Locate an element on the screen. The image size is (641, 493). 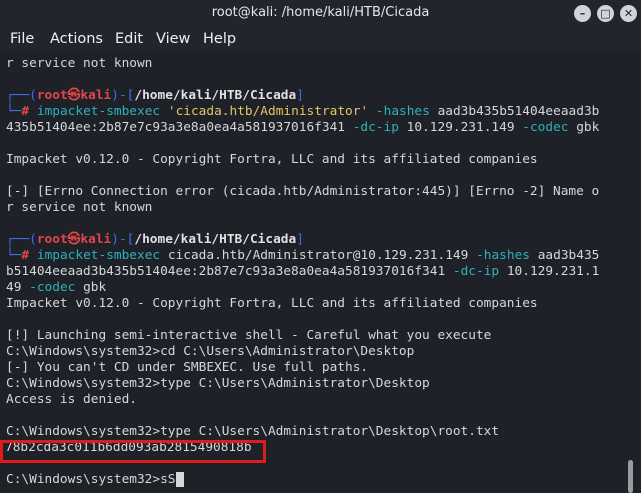
text-cursor is located at coordinates (179, 479).